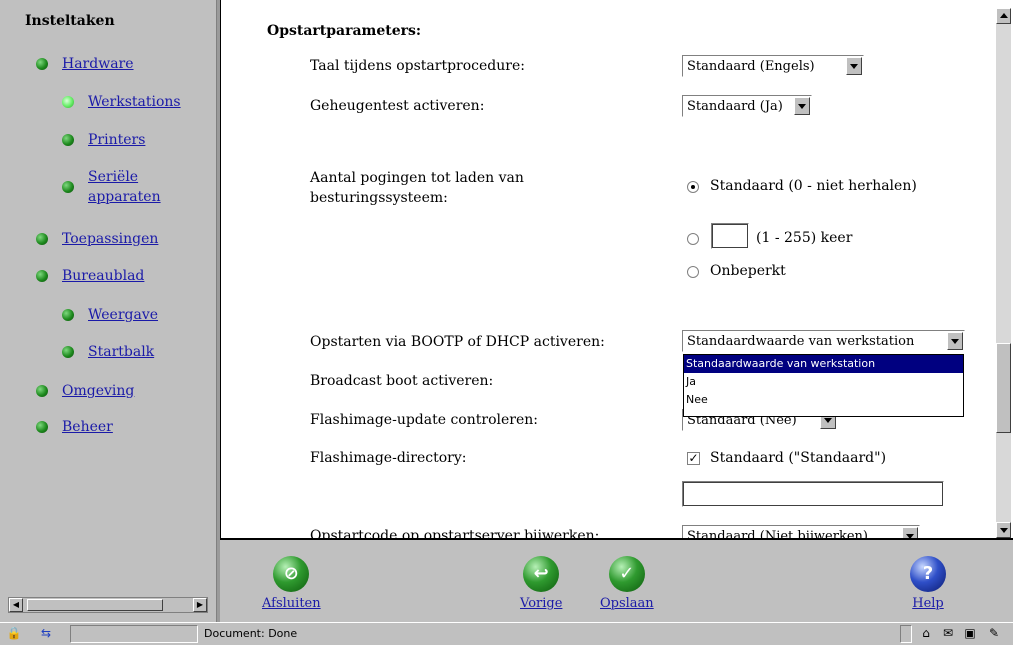 The width and height of the screenshot is (1013, 645). I want to click on sidebar-link-hardware: Hardware, so click(98, 64).